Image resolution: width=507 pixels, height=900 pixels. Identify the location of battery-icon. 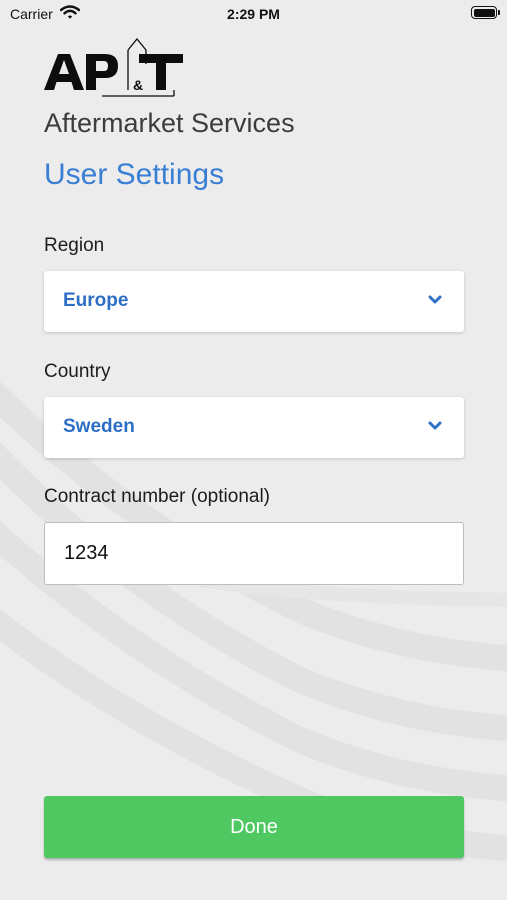
(485, 12).